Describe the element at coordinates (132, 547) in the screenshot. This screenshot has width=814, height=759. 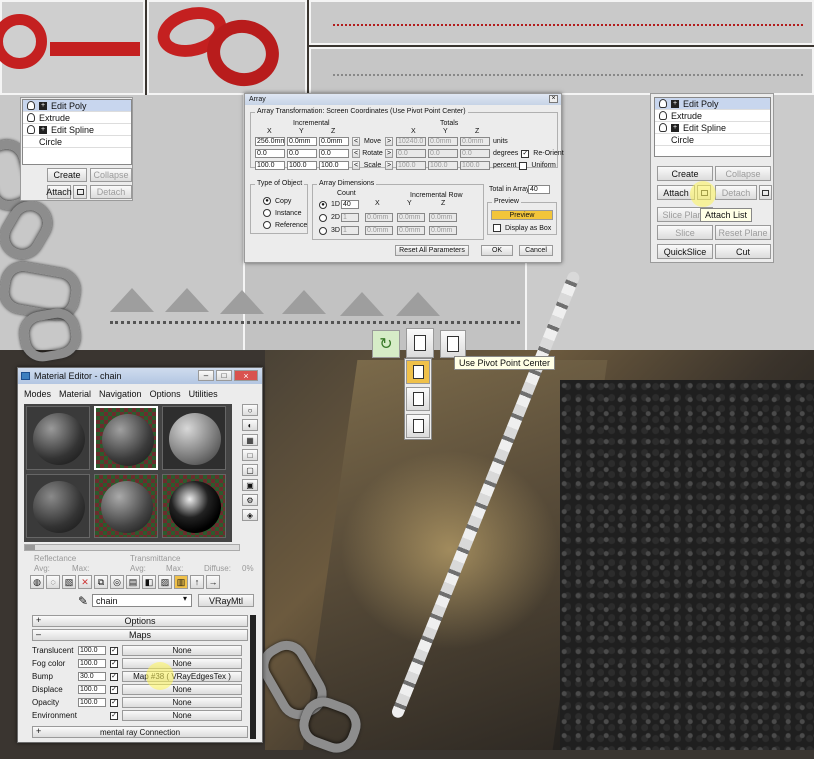
I see `slots-scrollbar` at that location.